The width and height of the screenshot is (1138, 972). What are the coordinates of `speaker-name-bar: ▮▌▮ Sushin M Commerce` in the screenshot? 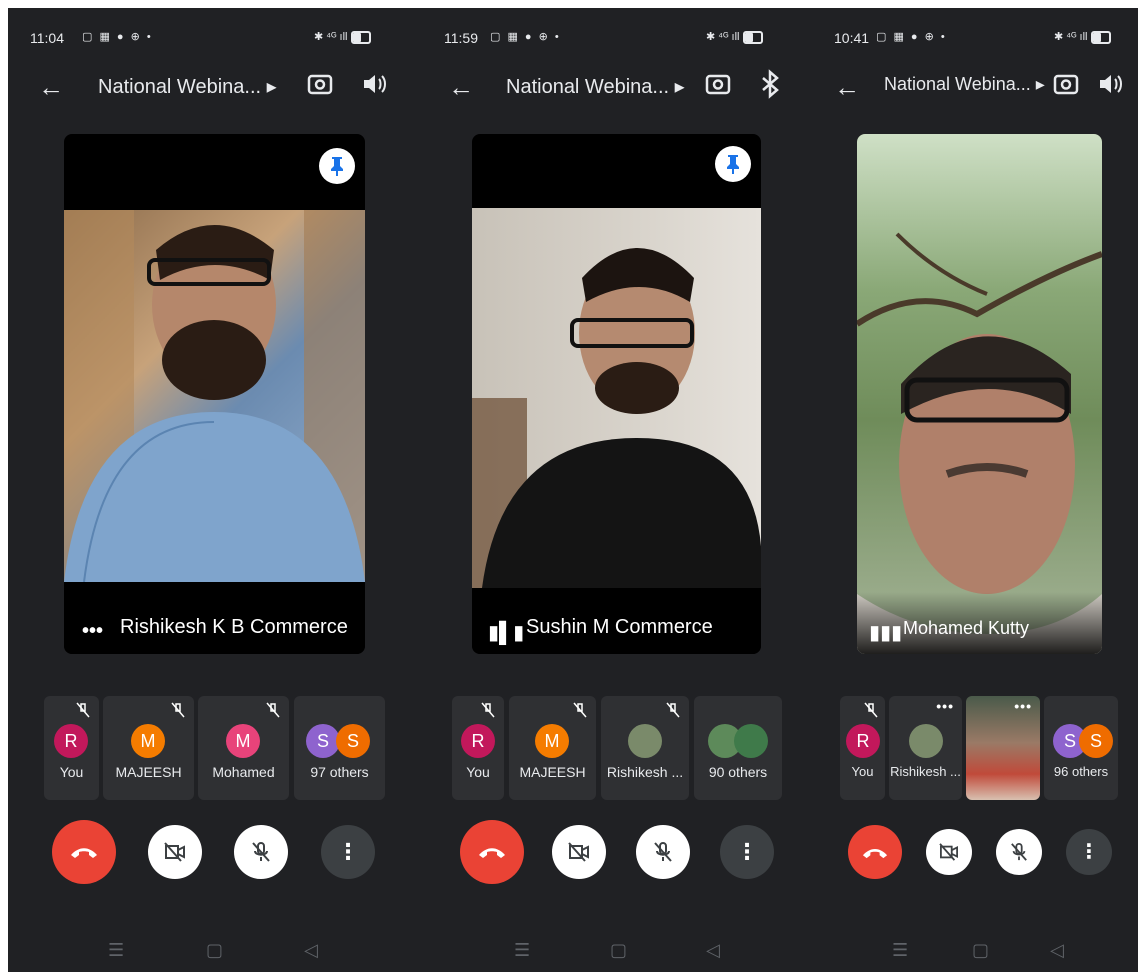 It's located at (616, 623).